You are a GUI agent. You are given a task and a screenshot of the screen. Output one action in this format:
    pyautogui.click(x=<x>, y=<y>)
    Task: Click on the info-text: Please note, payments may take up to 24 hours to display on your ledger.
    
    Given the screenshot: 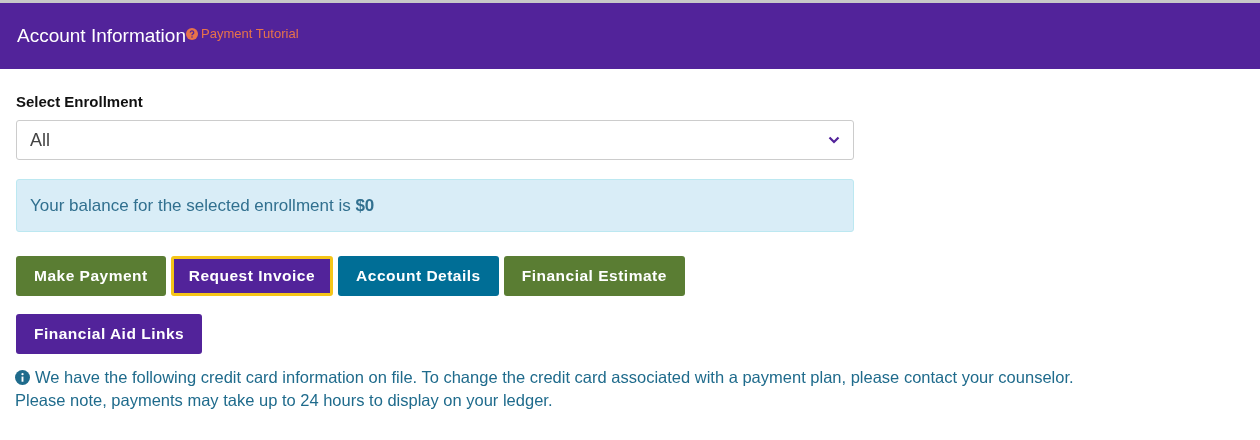 What is the action you would take?
    pyautogui.click(x=284, y=400)
    